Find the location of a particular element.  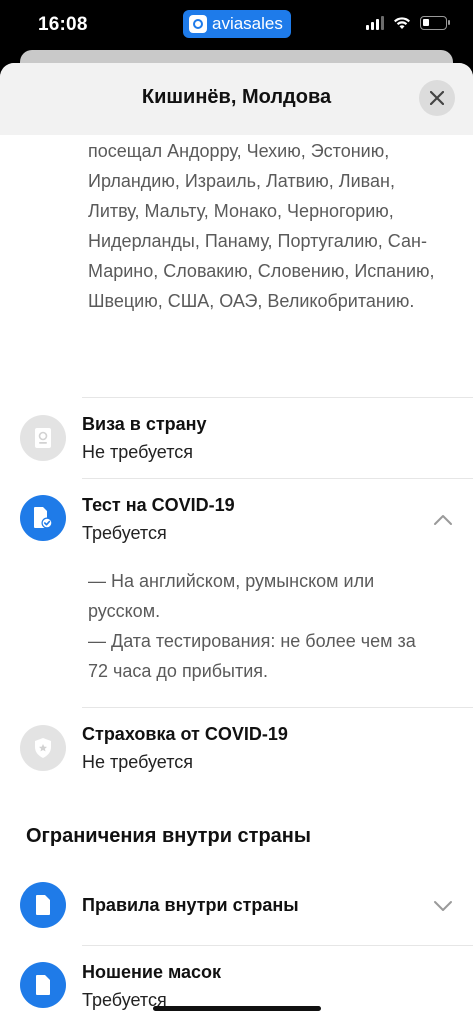

close-icon is located at coordinates (437, 98).